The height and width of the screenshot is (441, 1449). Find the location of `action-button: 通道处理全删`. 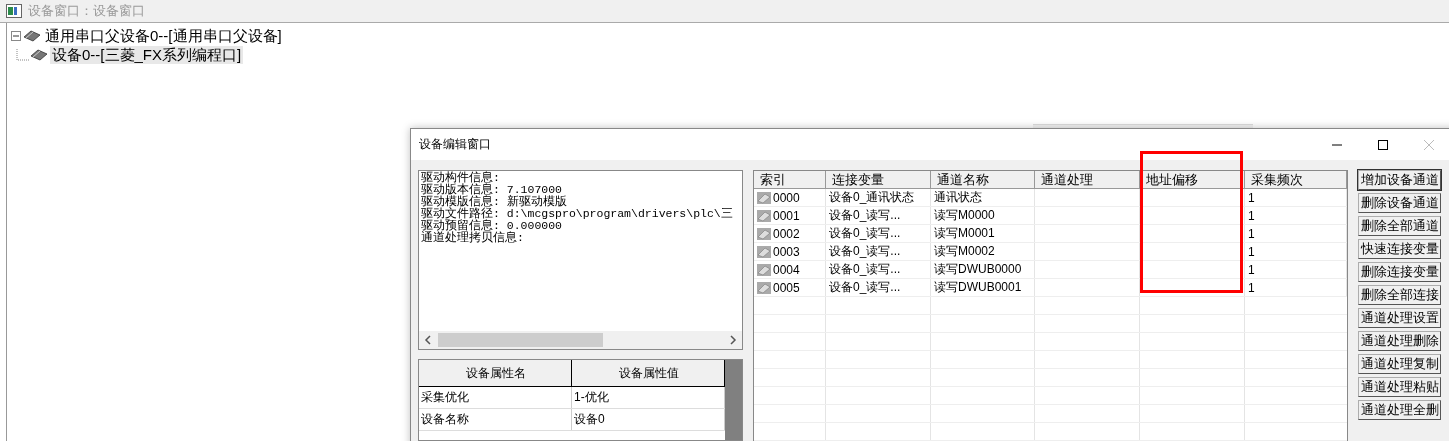

action-button: 通道处理全删 is located at coordinates (1399, 410).